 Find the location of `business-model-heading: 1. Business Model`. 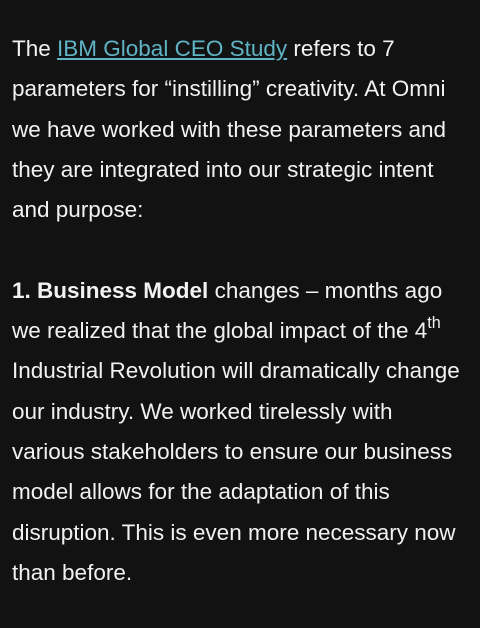

business-model-heading: 1. Business Model is located at coordinates (110, 290).